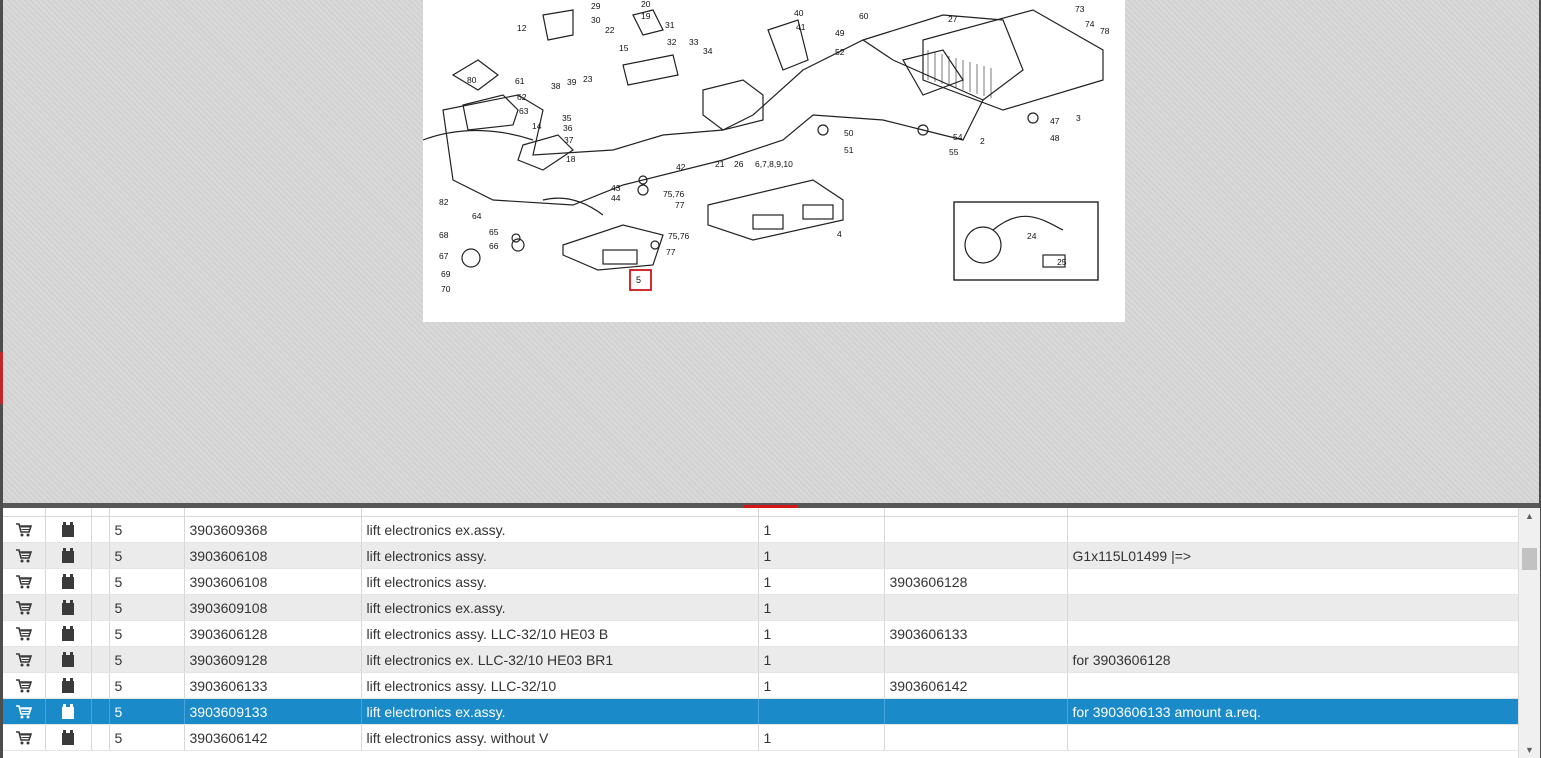 The image size is (1541, 758). I want to click on svg-text: 80, so click(472, 80).